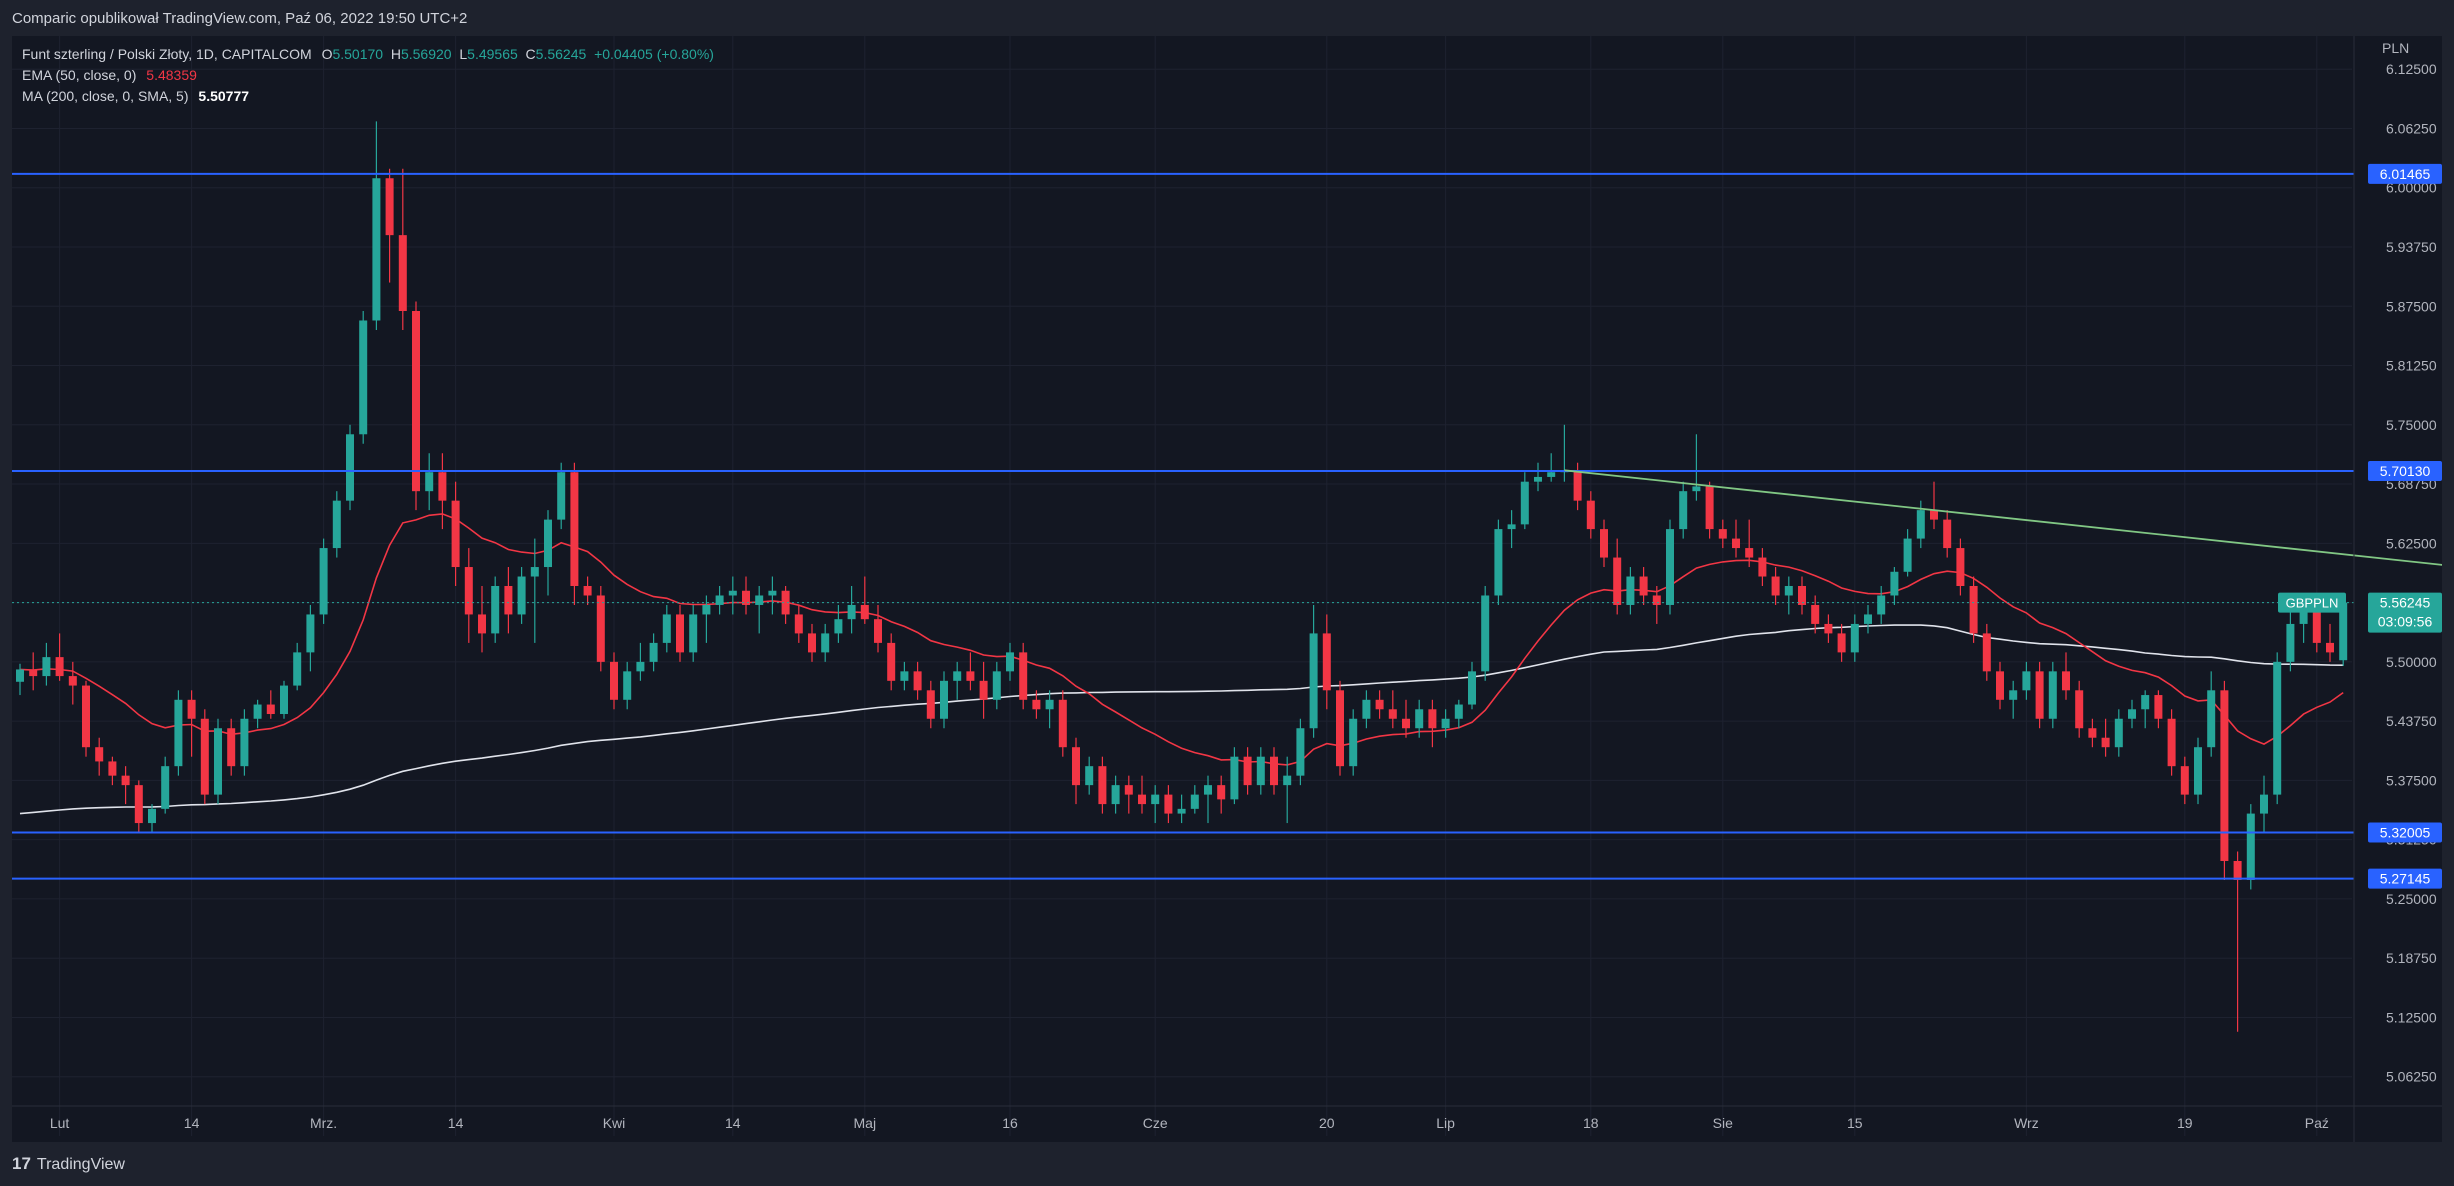 The image size is (2454, 1186). What do you see at coordinates (368, 75) in the screenshot?
I see `legend-ema-row: EMA (50, close, 0) 5.48359` at bounding box center [368, 75].